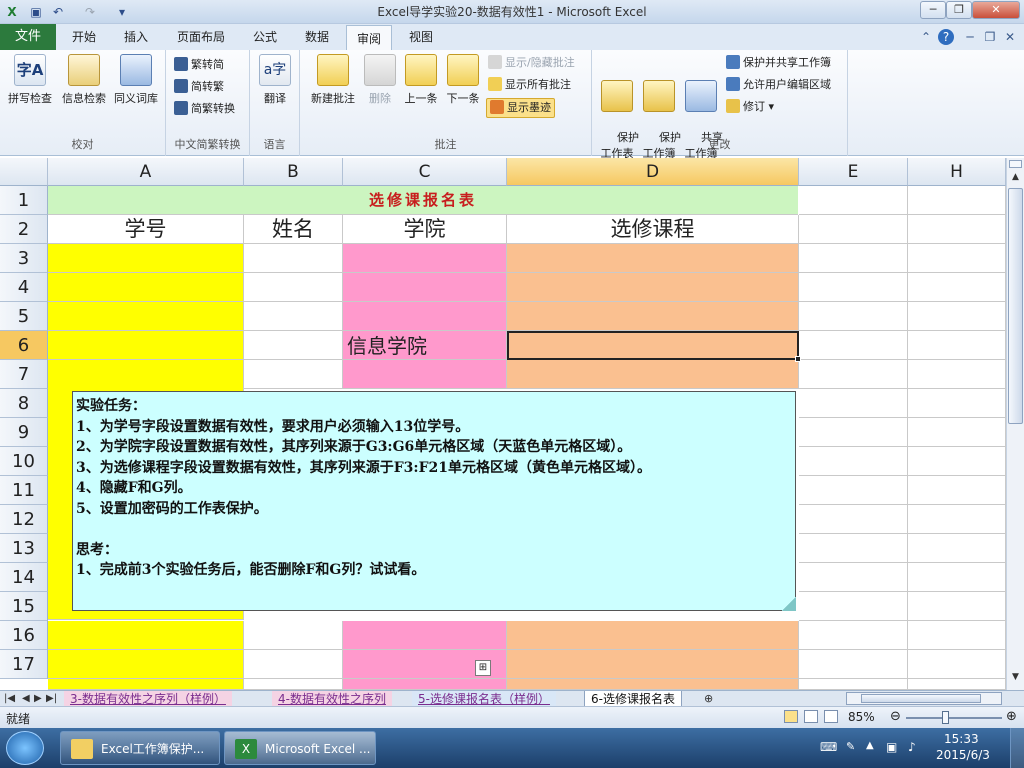 The height and width of the screenshot is (768, 1024). Describe the element at coordinates (24, 316) in the screenshot. I see `row-header: 5` at that location.